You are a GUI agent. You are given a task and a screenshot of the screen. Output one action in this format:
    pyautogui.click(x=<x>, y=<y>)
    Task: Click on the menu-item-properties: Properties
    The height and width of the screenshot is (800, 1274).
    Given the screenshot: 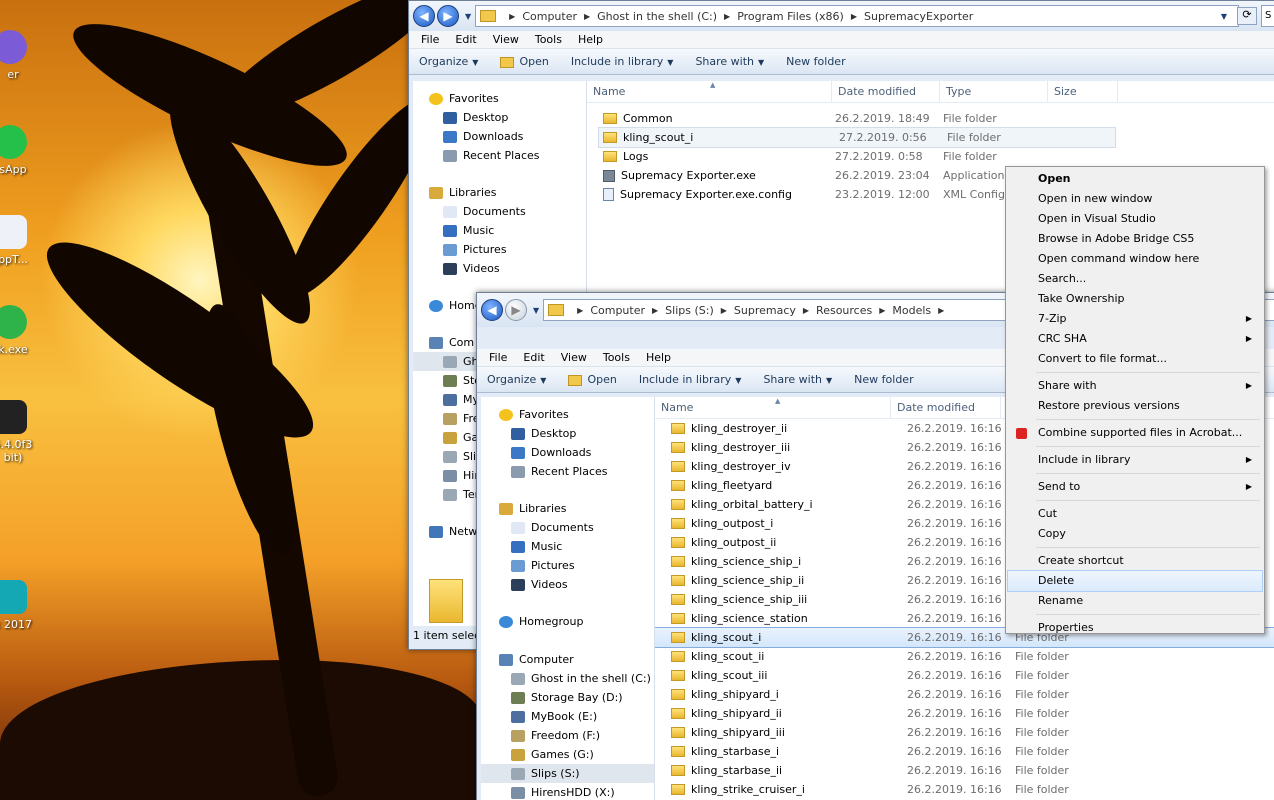 What is the action you would take?
    pyautogui.click(x=1135, y=628)
    